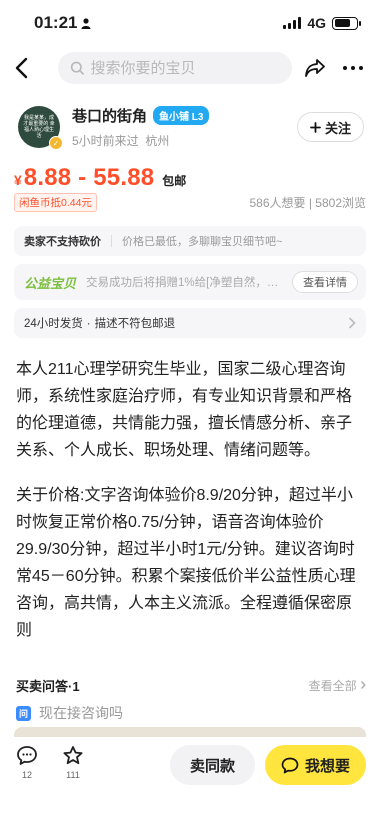  What do you see at coordinates (190, 323) in the screenshot?
I see `shipping-row: 24小时发货 · 描述不符包邮退` at bounding box center [190, 323].